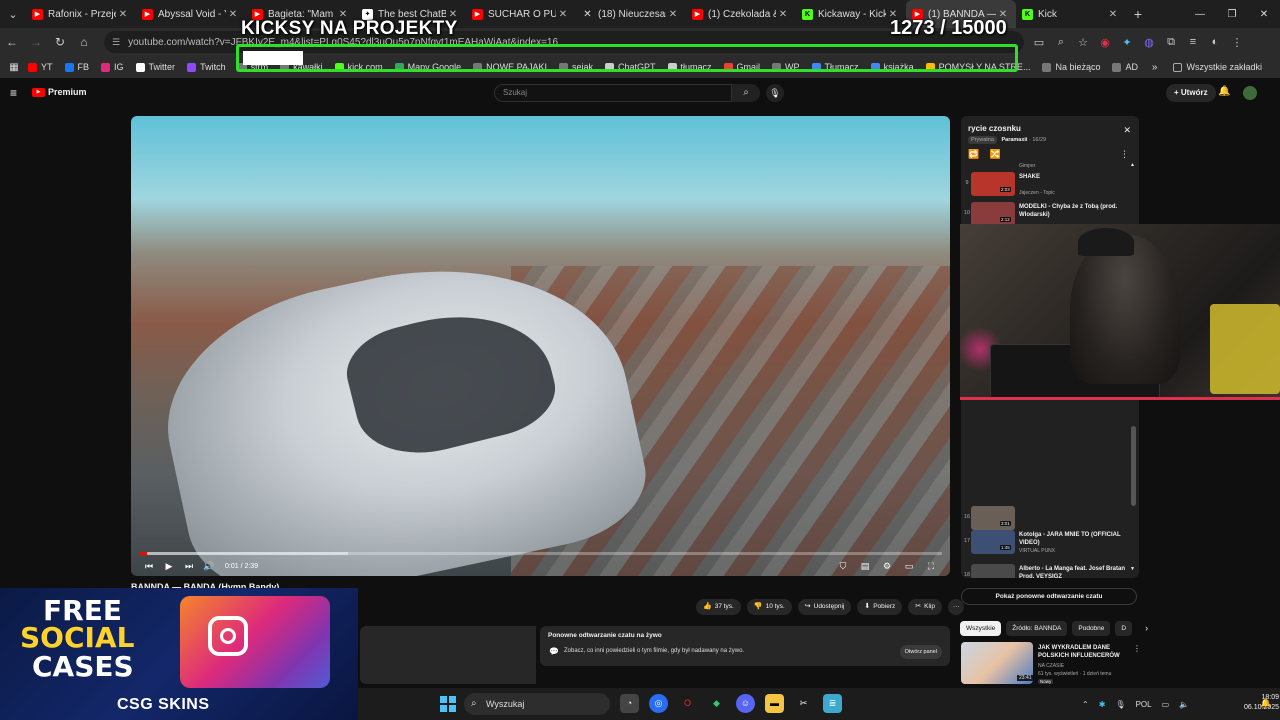 The height and width of the screenshot is (720, 1280). I want to click on cast-icon: ▭, so click(1039, 42).